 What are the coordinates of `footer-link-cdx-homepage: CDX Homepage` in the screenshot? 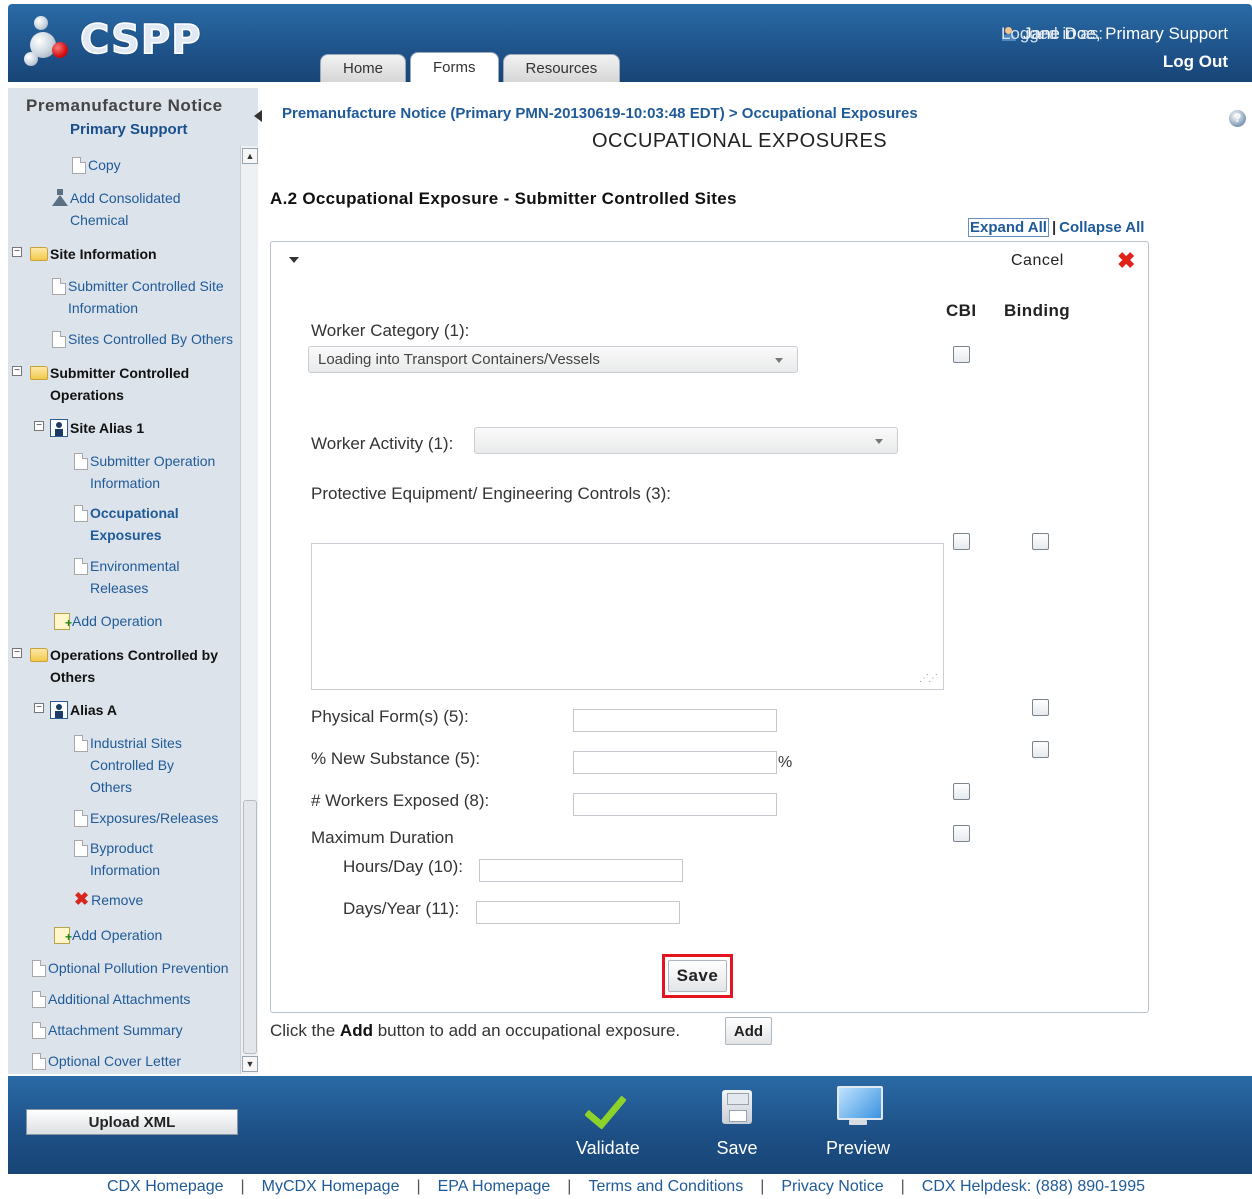 It's located at (165, 1188).